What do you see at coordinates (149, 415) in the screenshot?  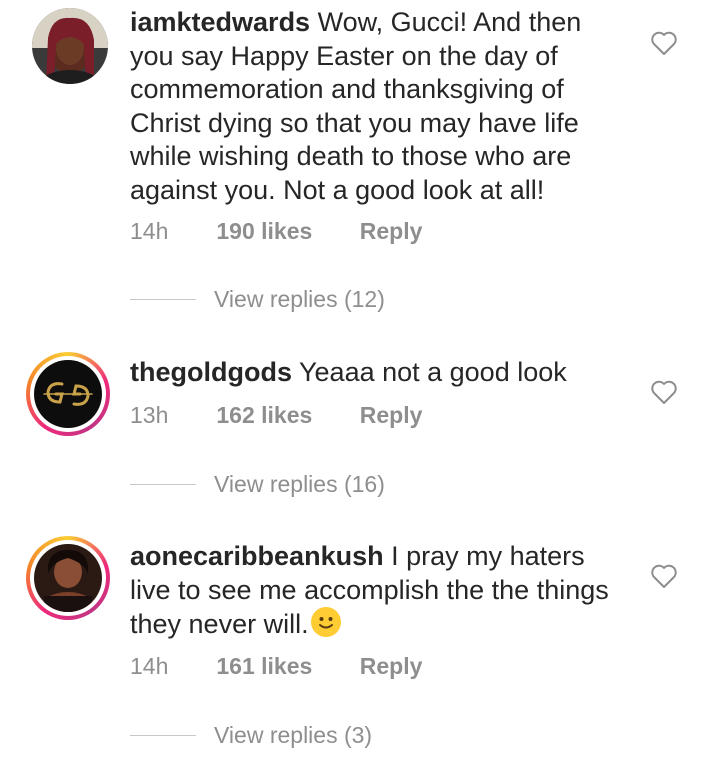 I see `comment-time: 13h` at bounding box center [149, 415].